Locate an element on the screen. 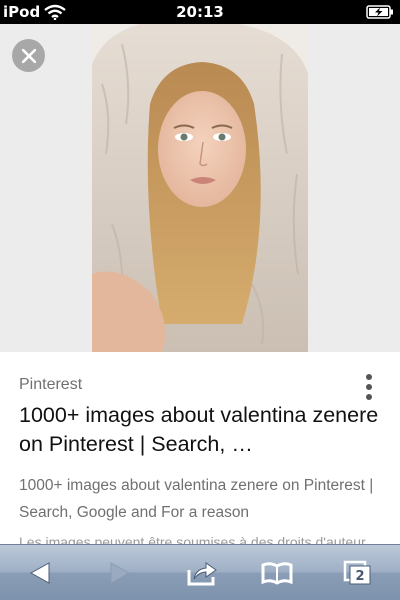  close-button is located at coordinates (28, 55).